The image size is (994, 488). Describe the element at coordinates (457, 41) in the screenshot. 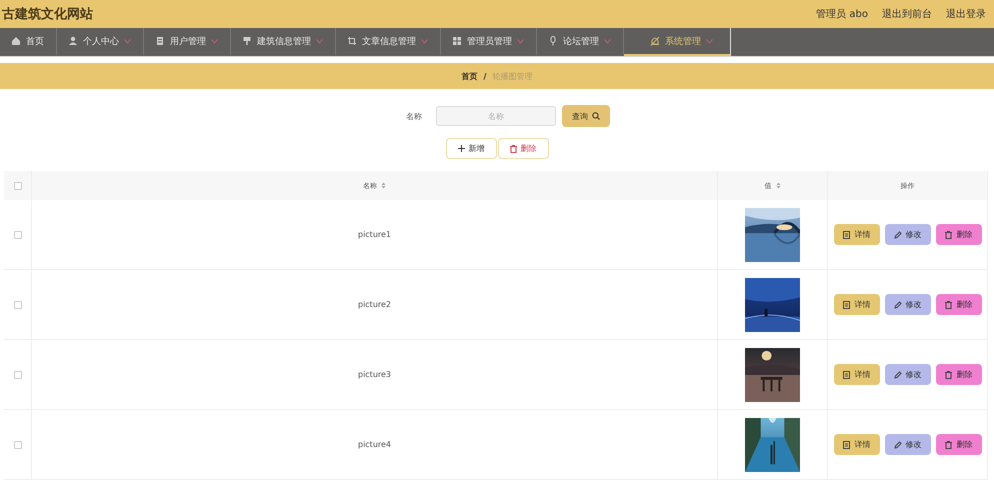

I see `grid-icon` at that location.